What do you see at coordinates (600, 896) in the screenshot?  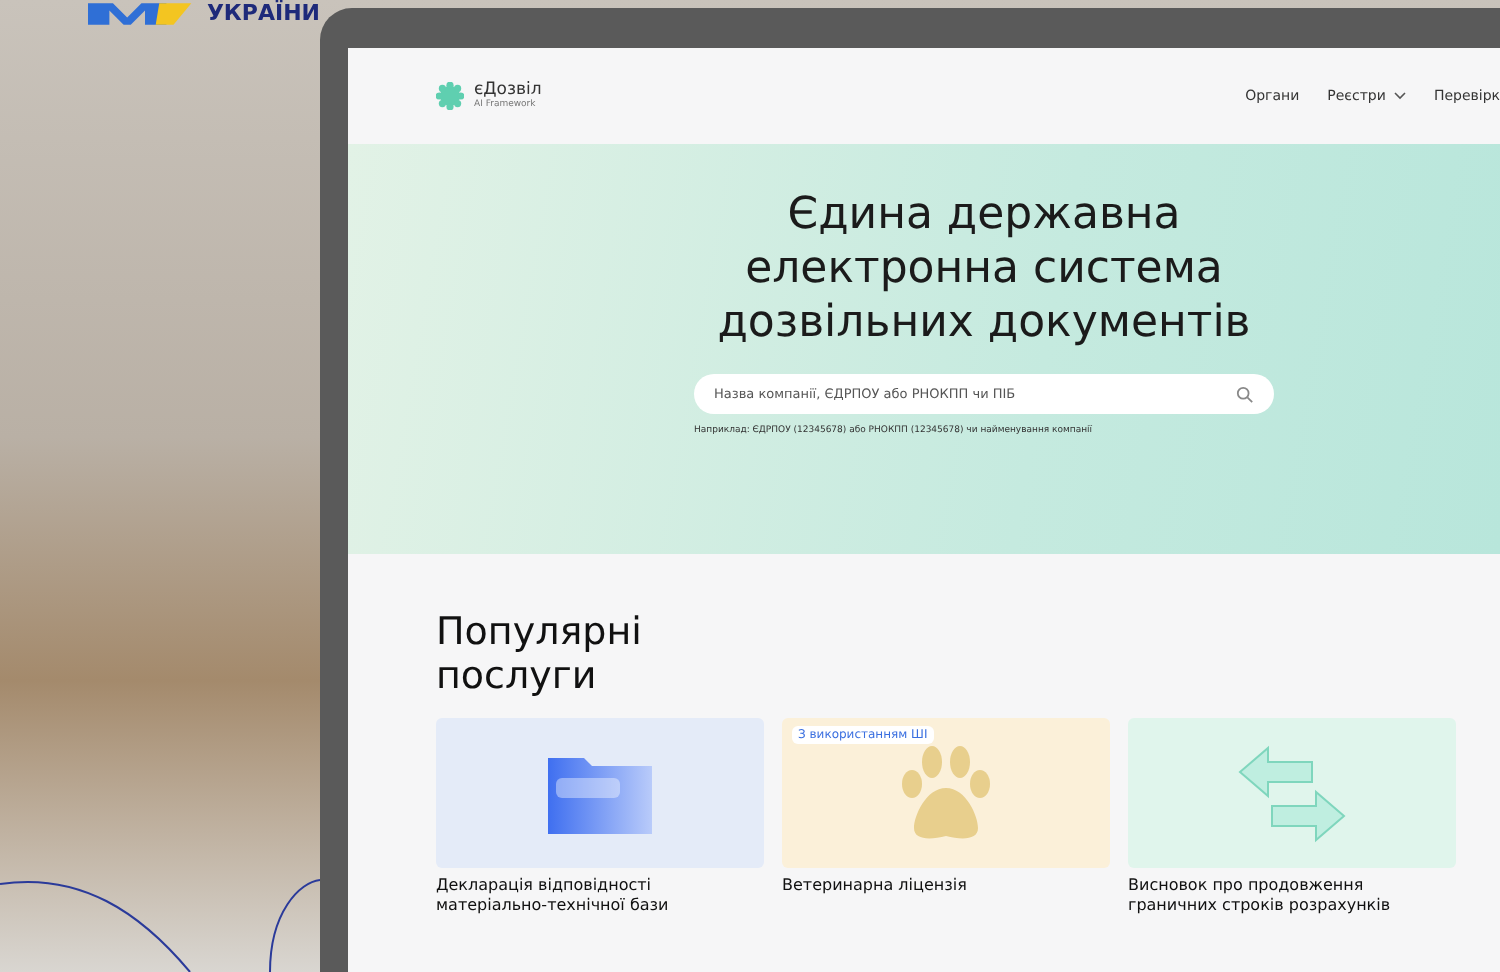 I see `service-title: Декларація відповідності матеріально-технічної бази` at bounding box center [600, 896].